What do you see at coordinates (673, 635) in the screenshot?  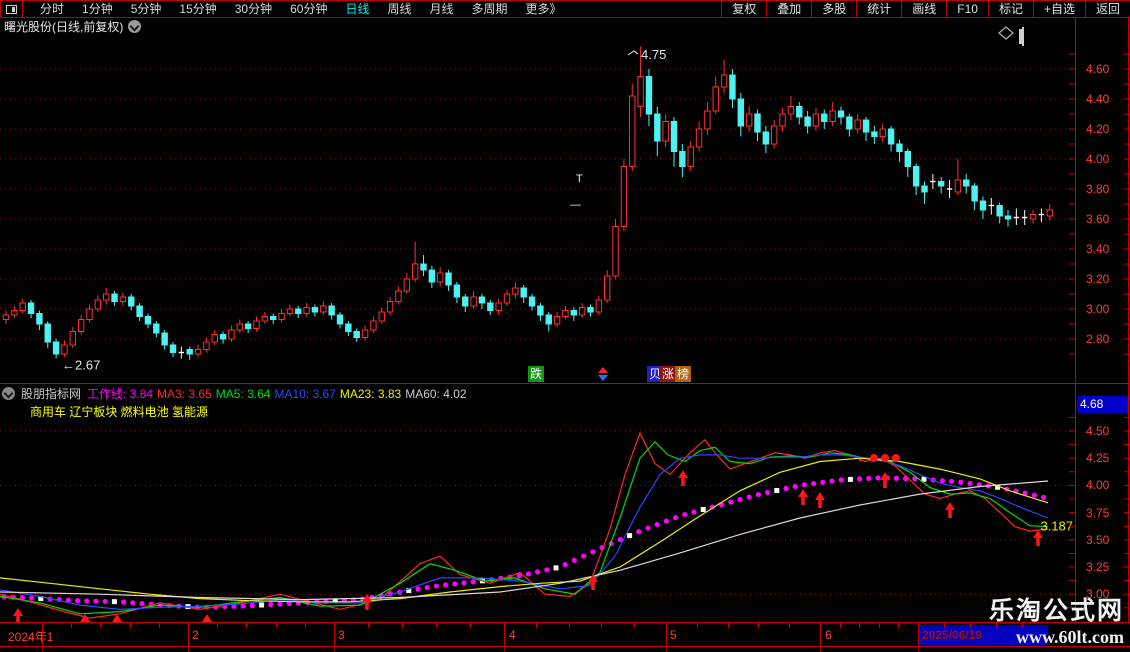 I see `month-label: 5` at bounding box center [673, 635].